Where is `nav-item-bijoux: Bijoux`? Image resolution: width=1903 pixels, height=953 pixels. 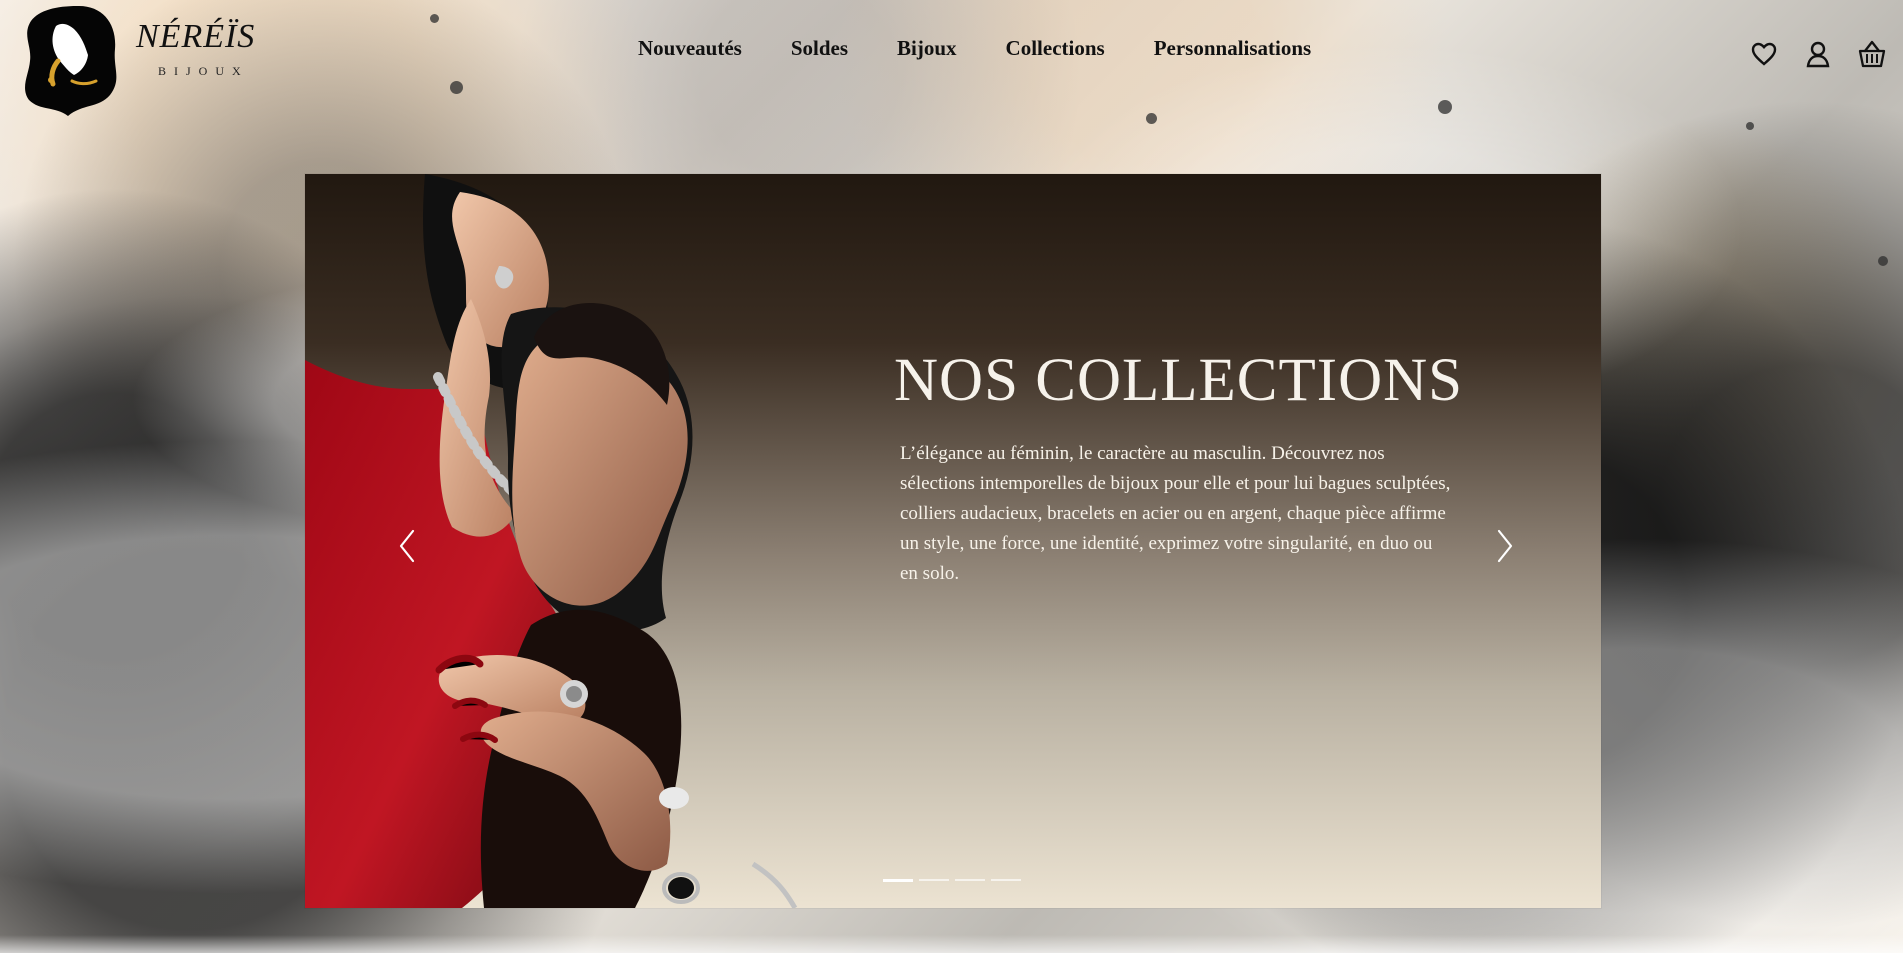
nav-item-bijoux: Bijoux is located at coordinates (927, 48).